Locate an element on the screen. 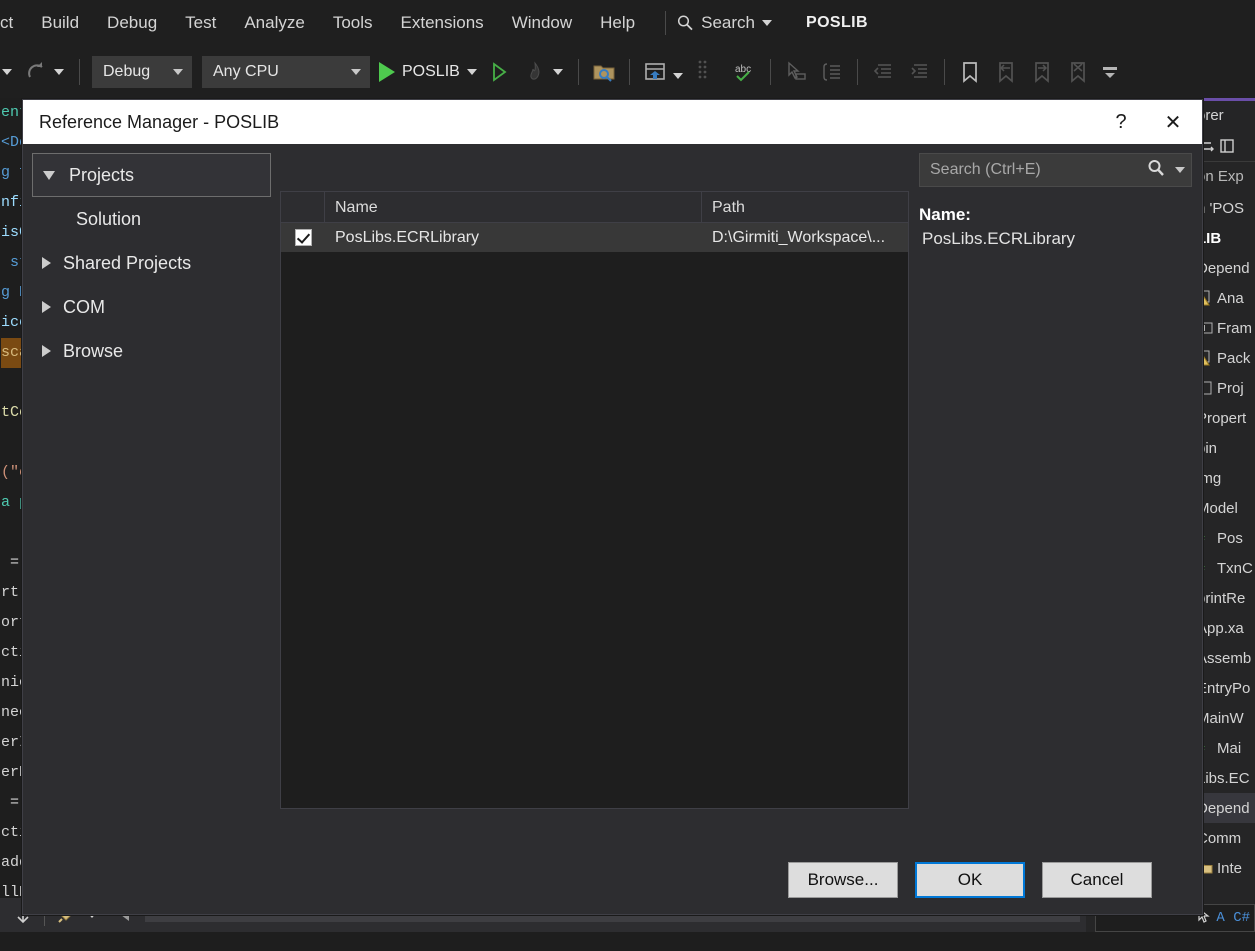 The image size is (1255, 951). menu-item-extensions: Extensions is located at coordinates (442, 23).